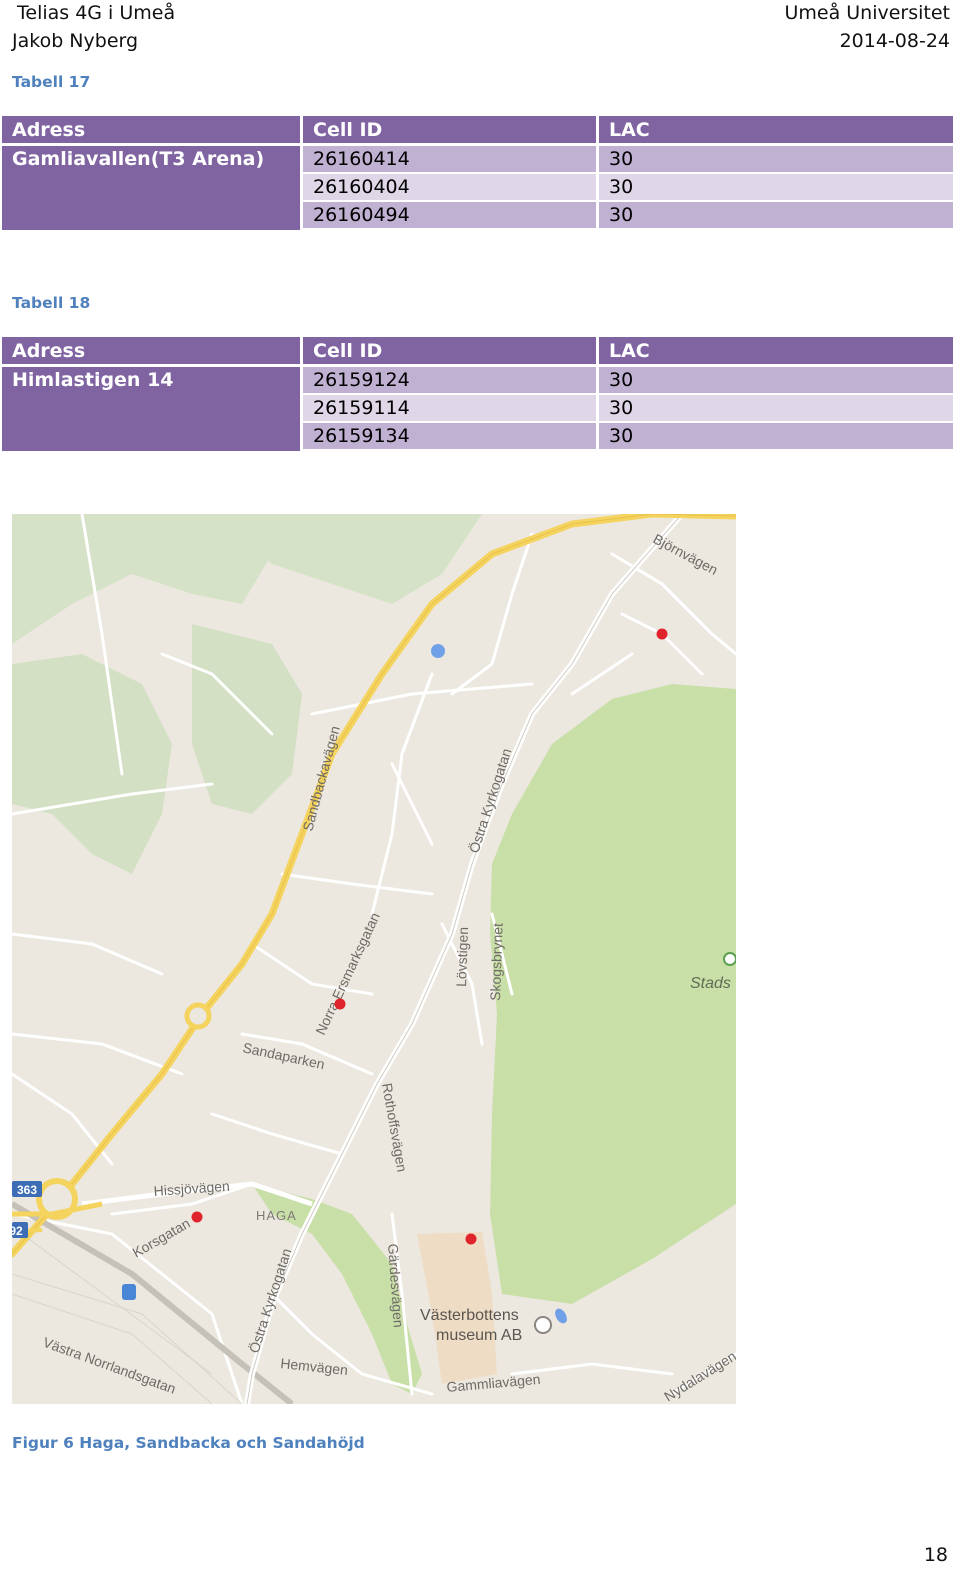 This screenshot has width=960, height=1578. I want to click on park-area, so click(613, 994).